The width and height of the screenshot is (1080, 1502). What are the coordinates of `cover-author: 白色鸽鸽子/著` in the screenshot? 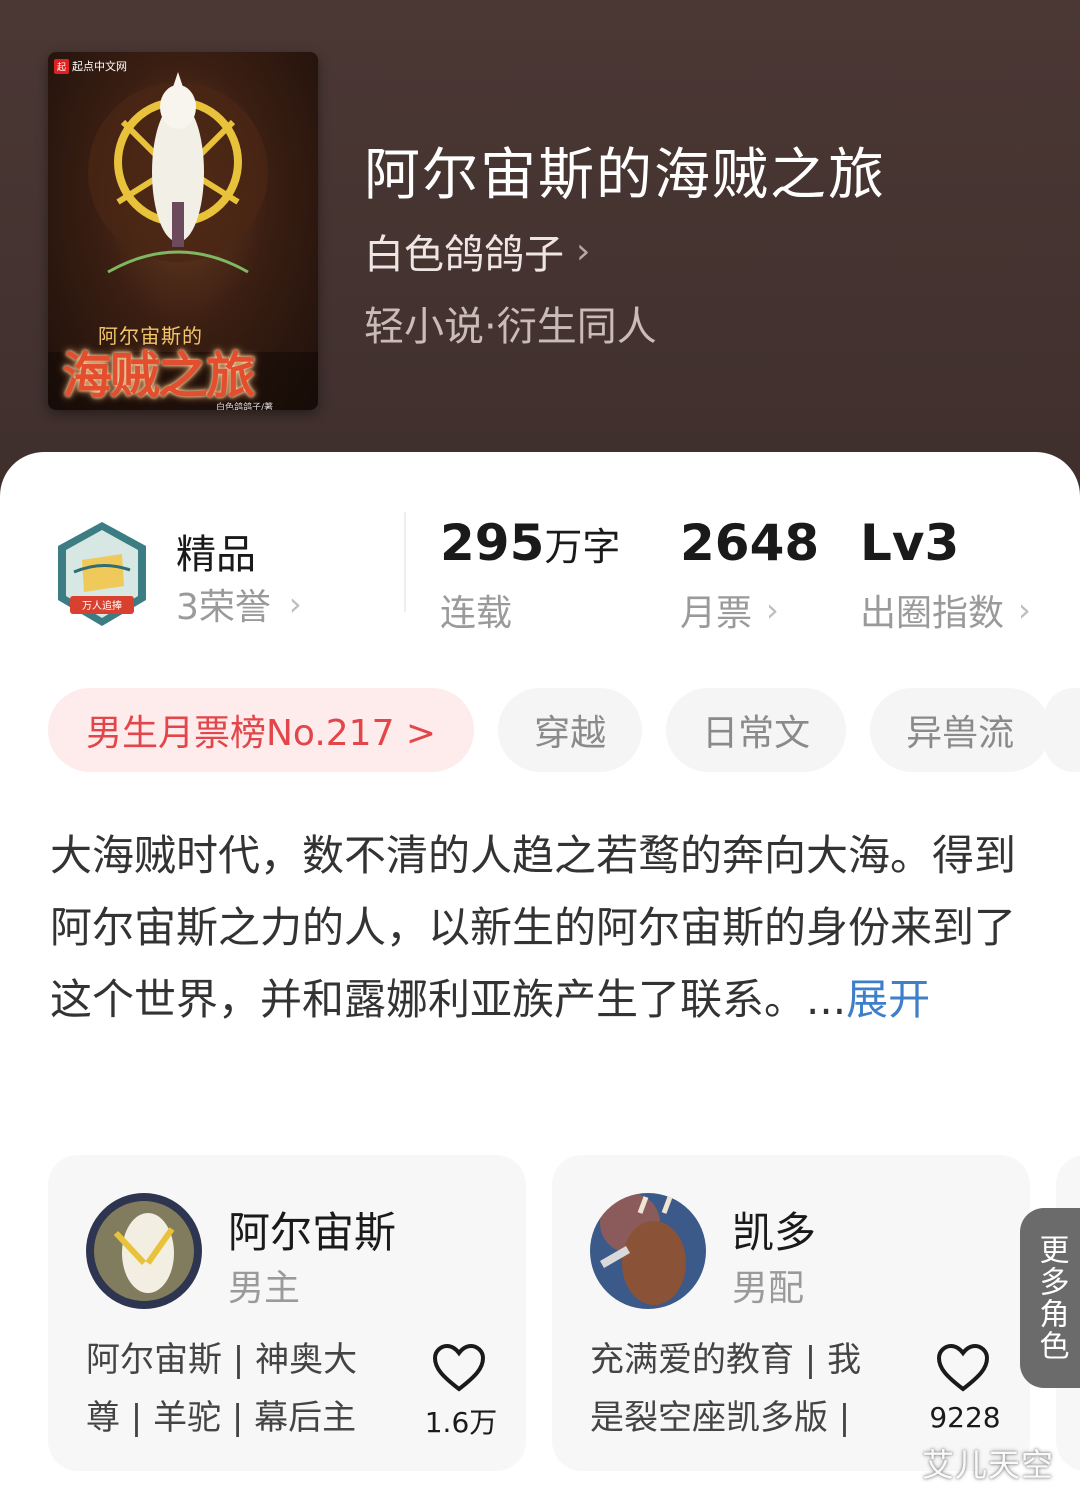 It's located at (245, 406).